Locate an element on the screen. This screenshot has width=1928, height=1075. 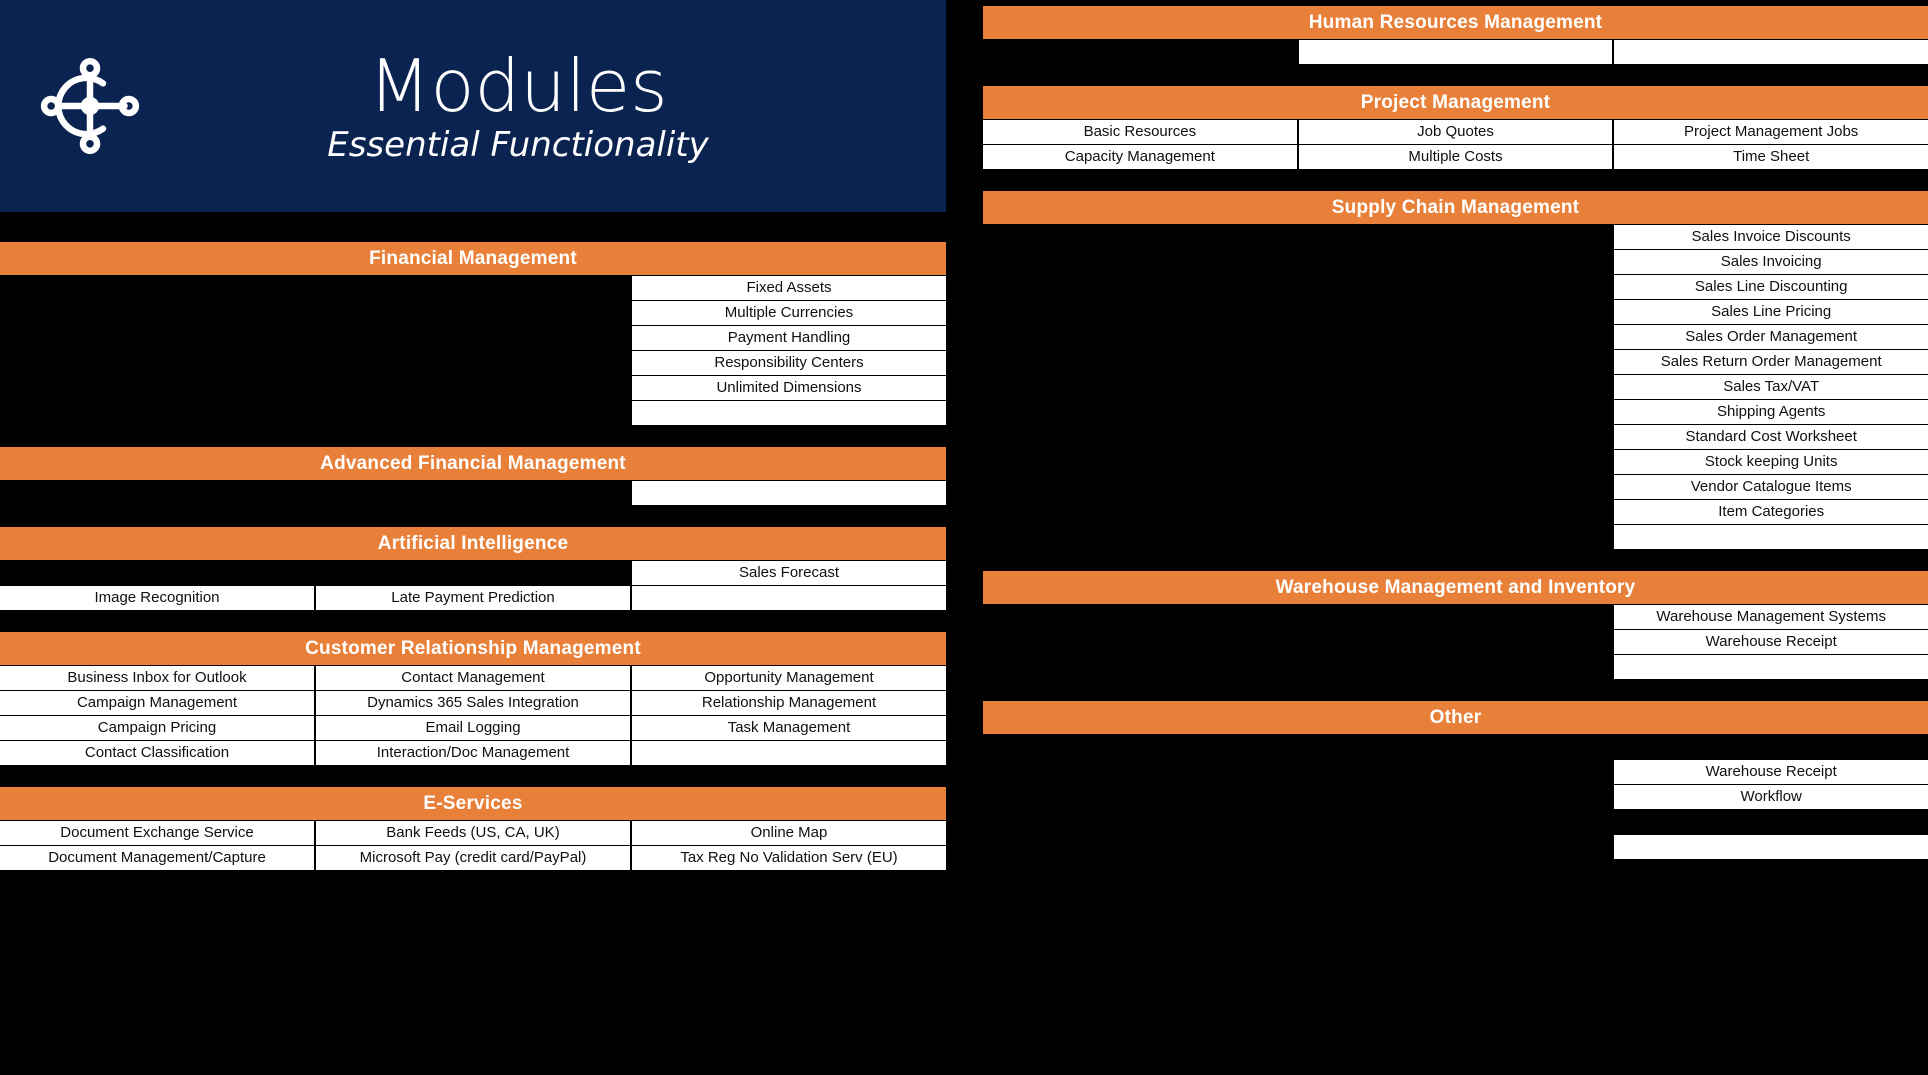
section-header-financial-management: Financial Management is located at coordinates (473, 258).